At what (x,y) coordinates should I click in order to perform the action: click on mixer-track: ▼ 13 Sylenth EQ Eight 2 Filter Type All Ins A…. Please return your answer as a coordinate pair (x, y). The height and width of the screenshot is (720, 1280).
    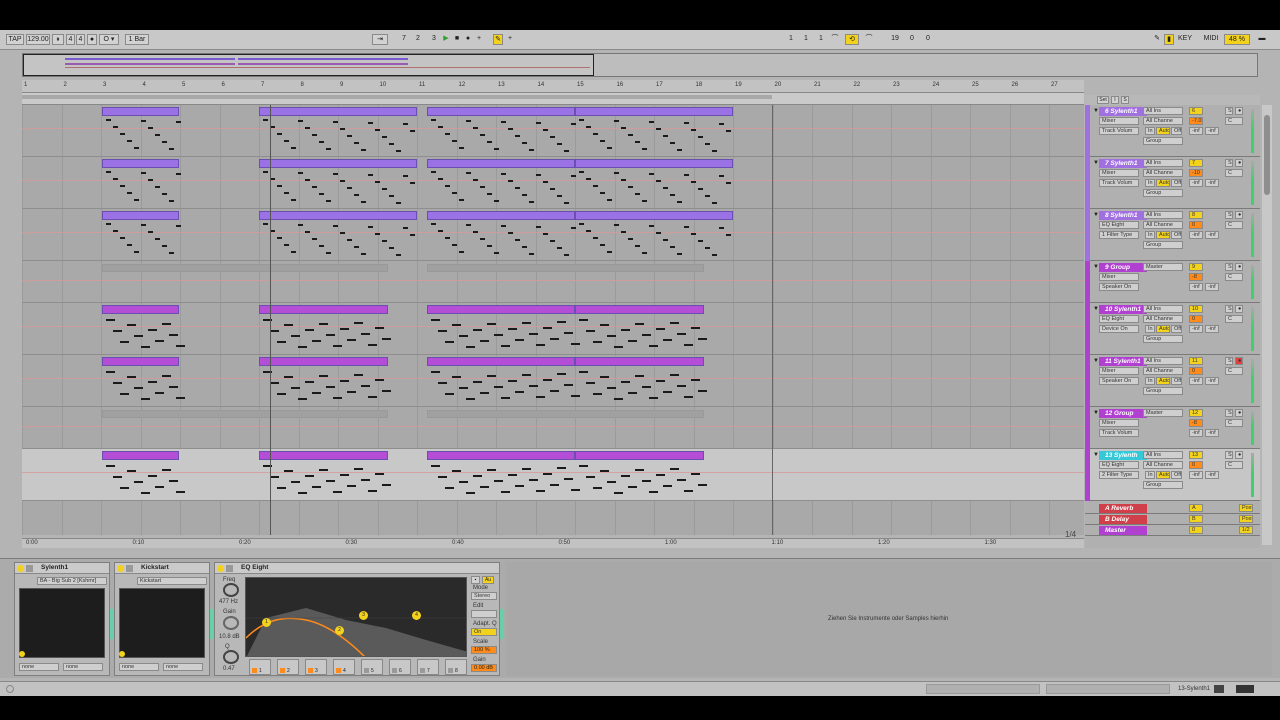
    Looking at the image, I should click on (1172, 475).